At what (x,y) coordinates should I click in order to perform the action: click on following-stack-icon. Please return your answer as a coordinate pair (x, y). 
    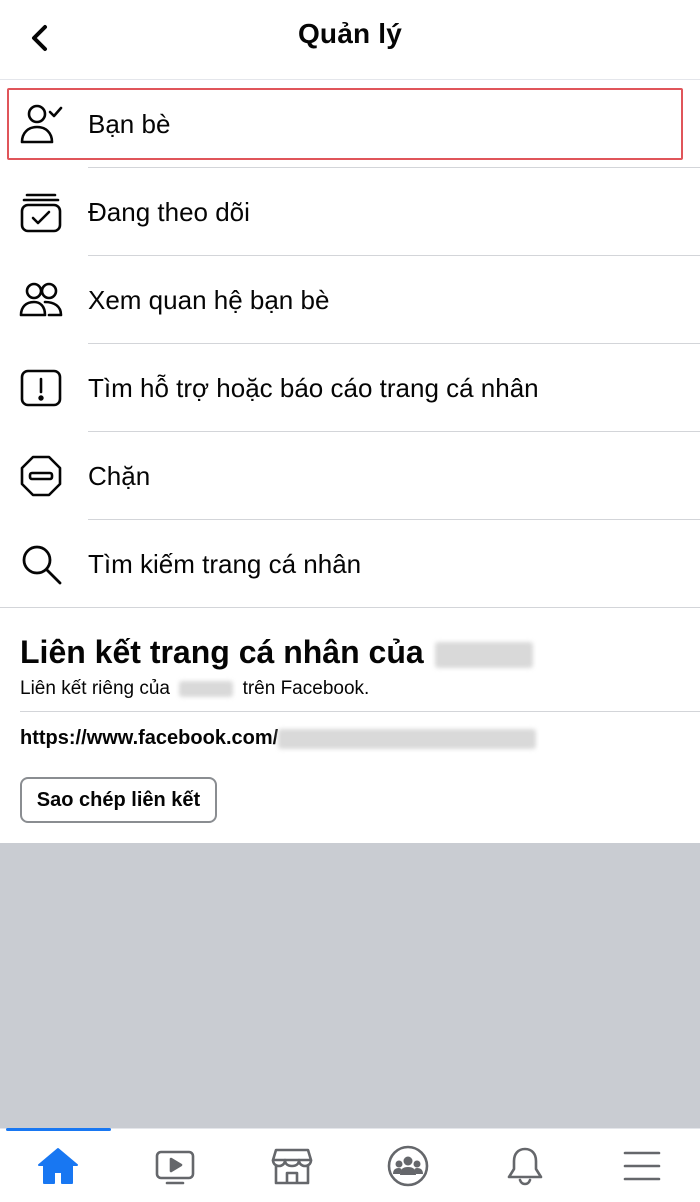
    Looking at the image, I should click on (41, 212).